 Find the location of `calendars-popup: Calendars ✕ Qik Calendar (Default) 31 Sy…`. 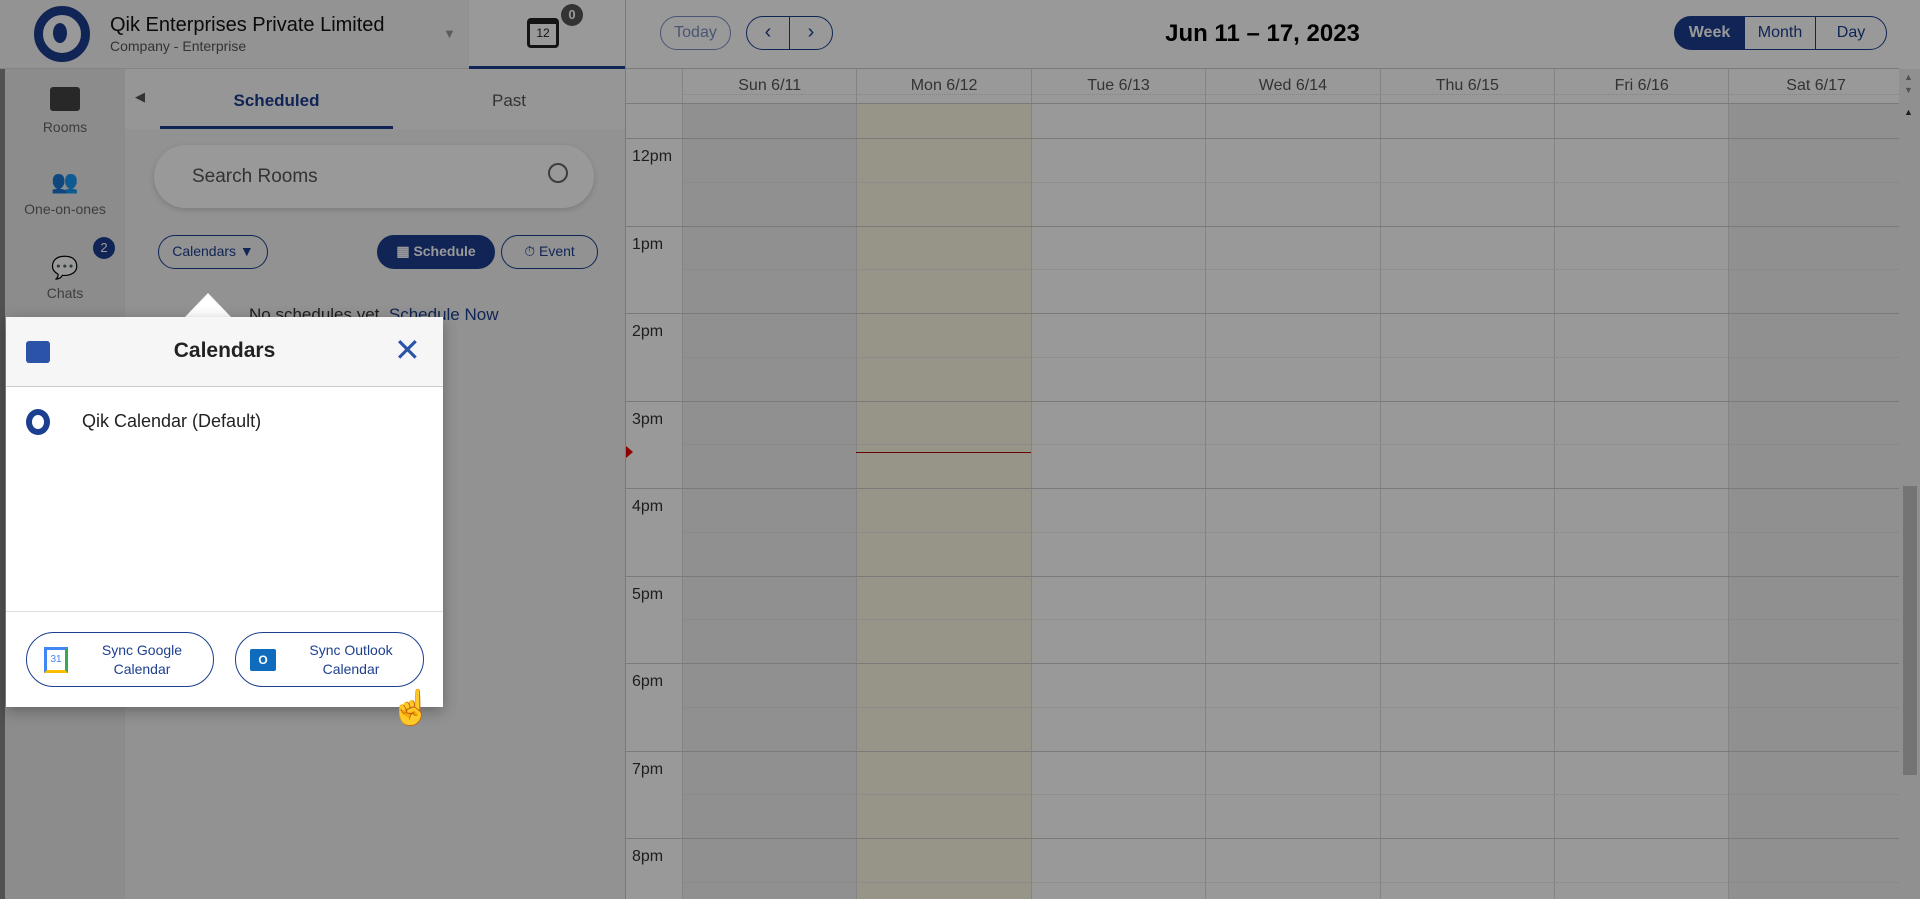

calendars-popup: Calendars ✕ Qik Calendar (Default) 31 Sy… is located at coordinates (224, 512).